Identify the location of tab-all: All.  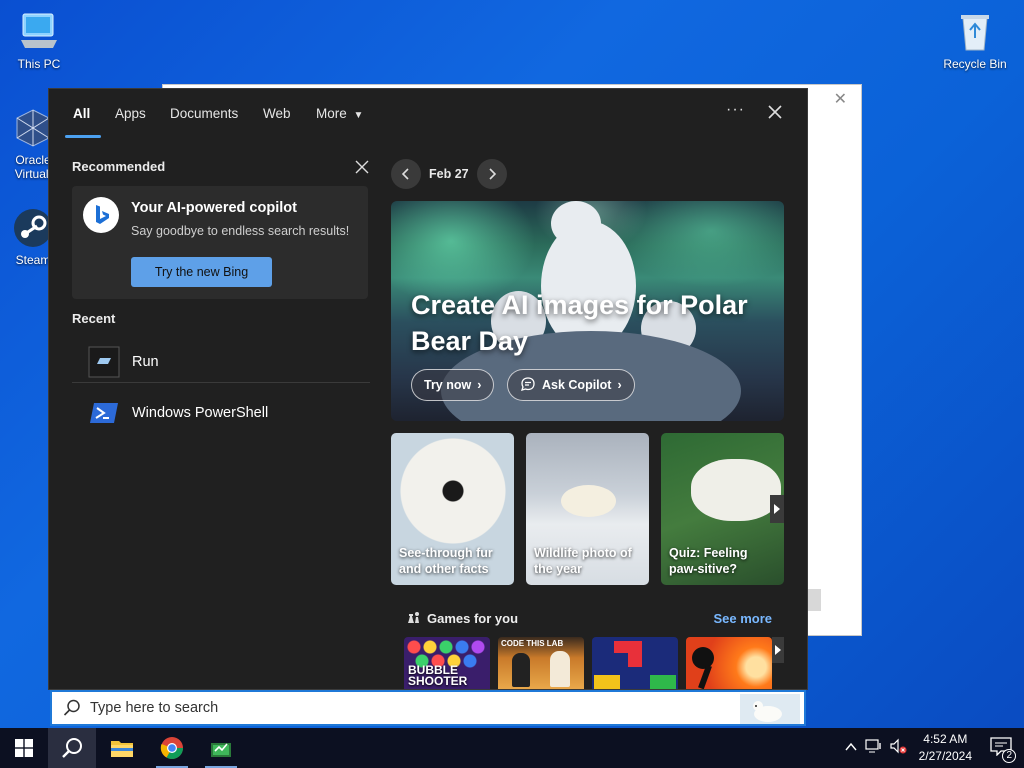
(81, 113).